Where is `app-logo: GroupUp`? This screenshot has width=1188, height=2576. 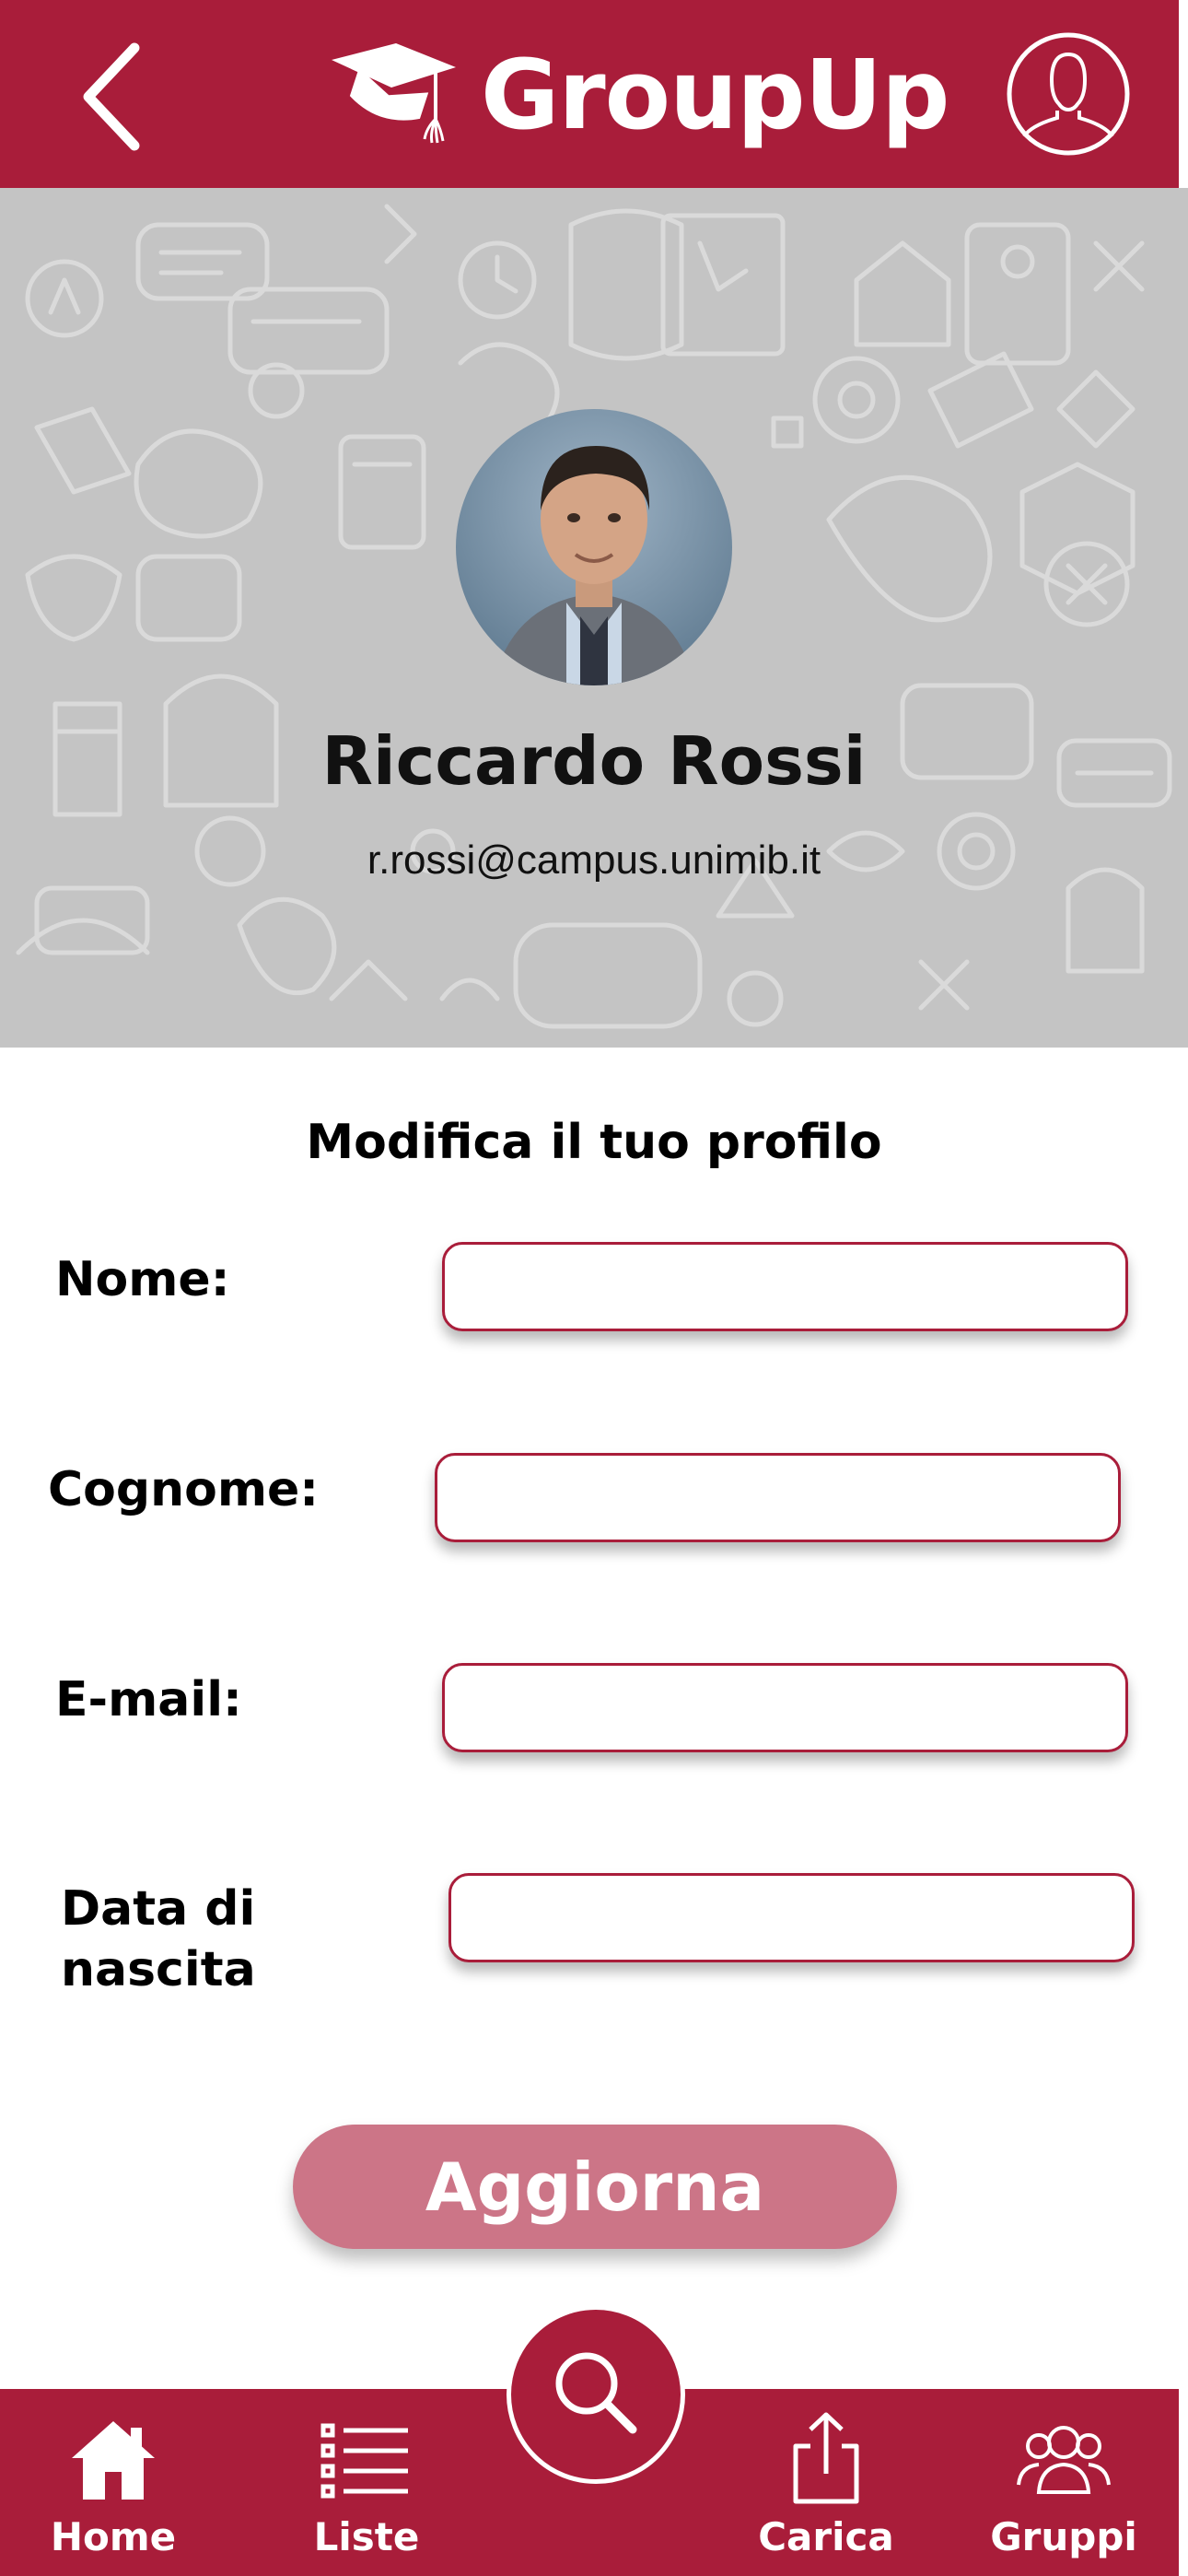
app-logo: GroupUp is located at coordinates (638, 95).